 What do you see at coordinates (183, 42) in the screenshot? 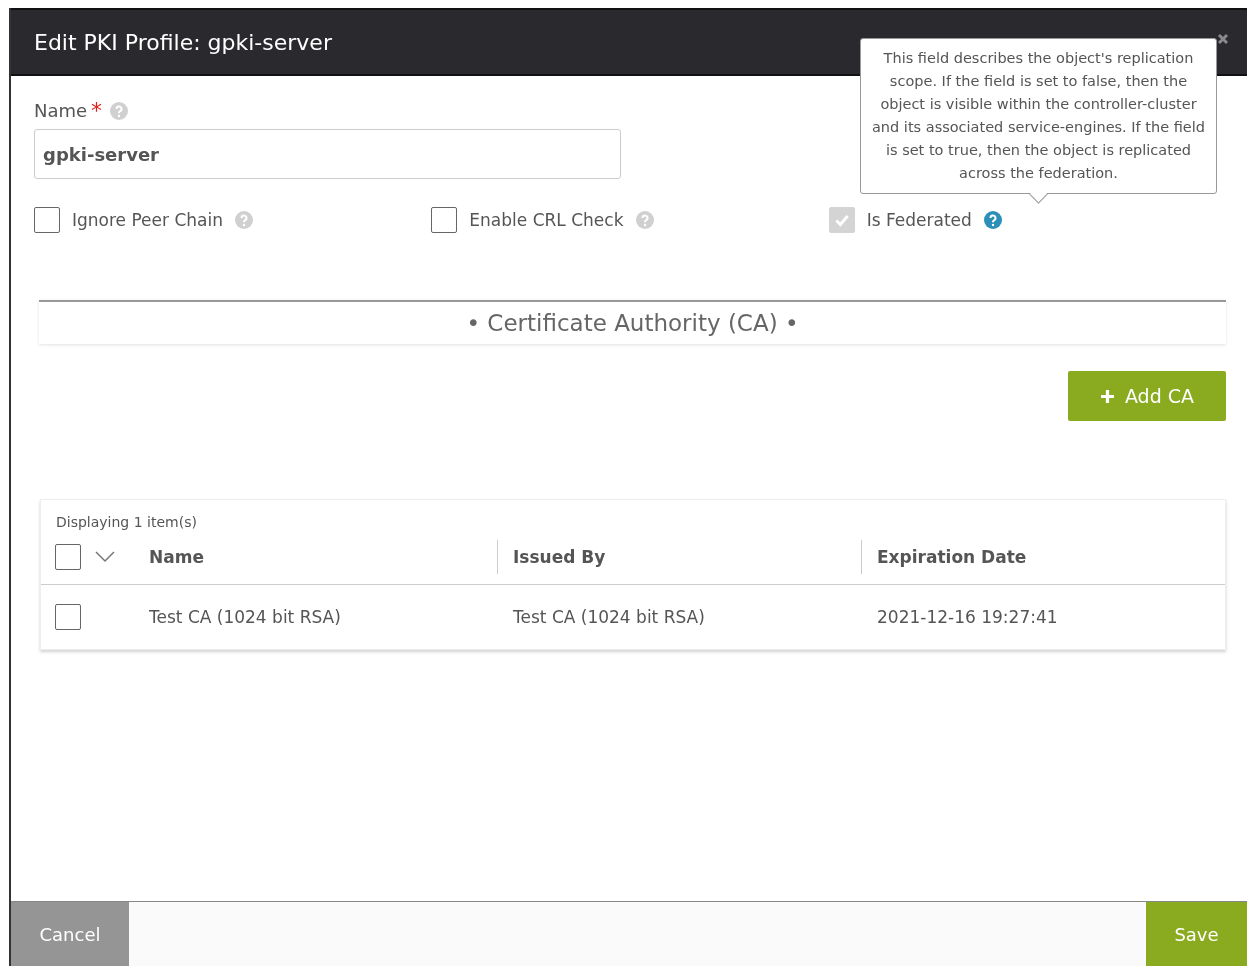
I see `window-title: Edit PKI Profile: gpki-server` at bounding box center [183, 42].